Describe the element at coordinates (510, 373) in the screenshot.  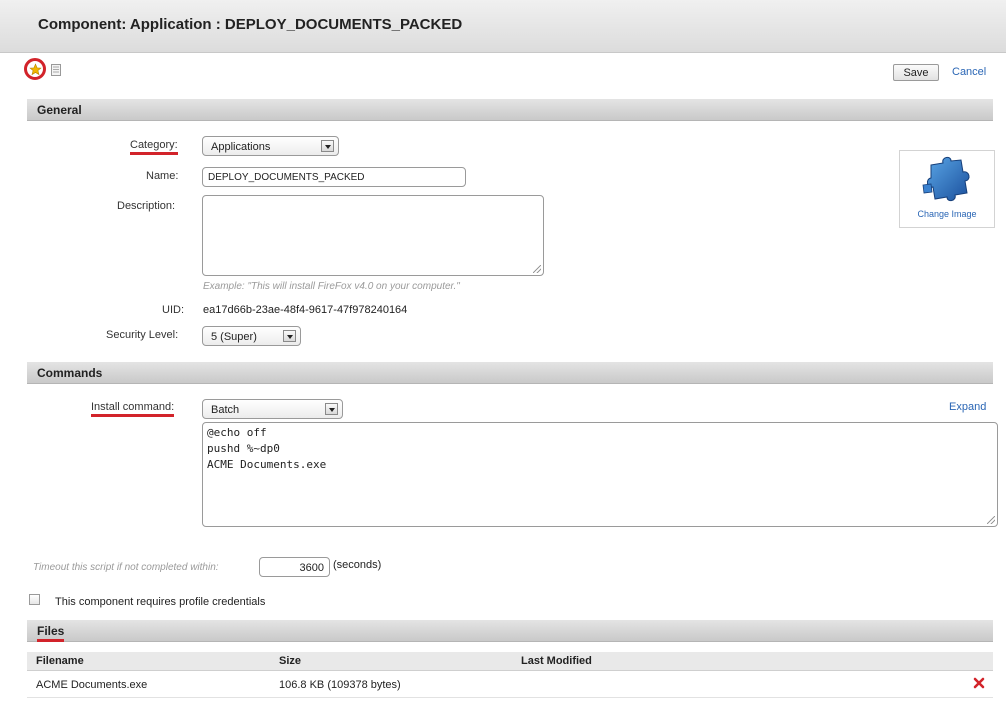
I see `commands-section-header: Commands` at that location.